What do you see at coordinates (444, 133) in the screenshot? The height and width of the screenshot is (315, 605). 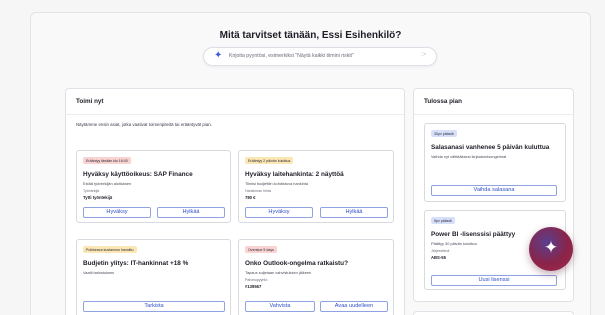 I see `time-badge: 30pv päästä` at bounding box center [444, 133].